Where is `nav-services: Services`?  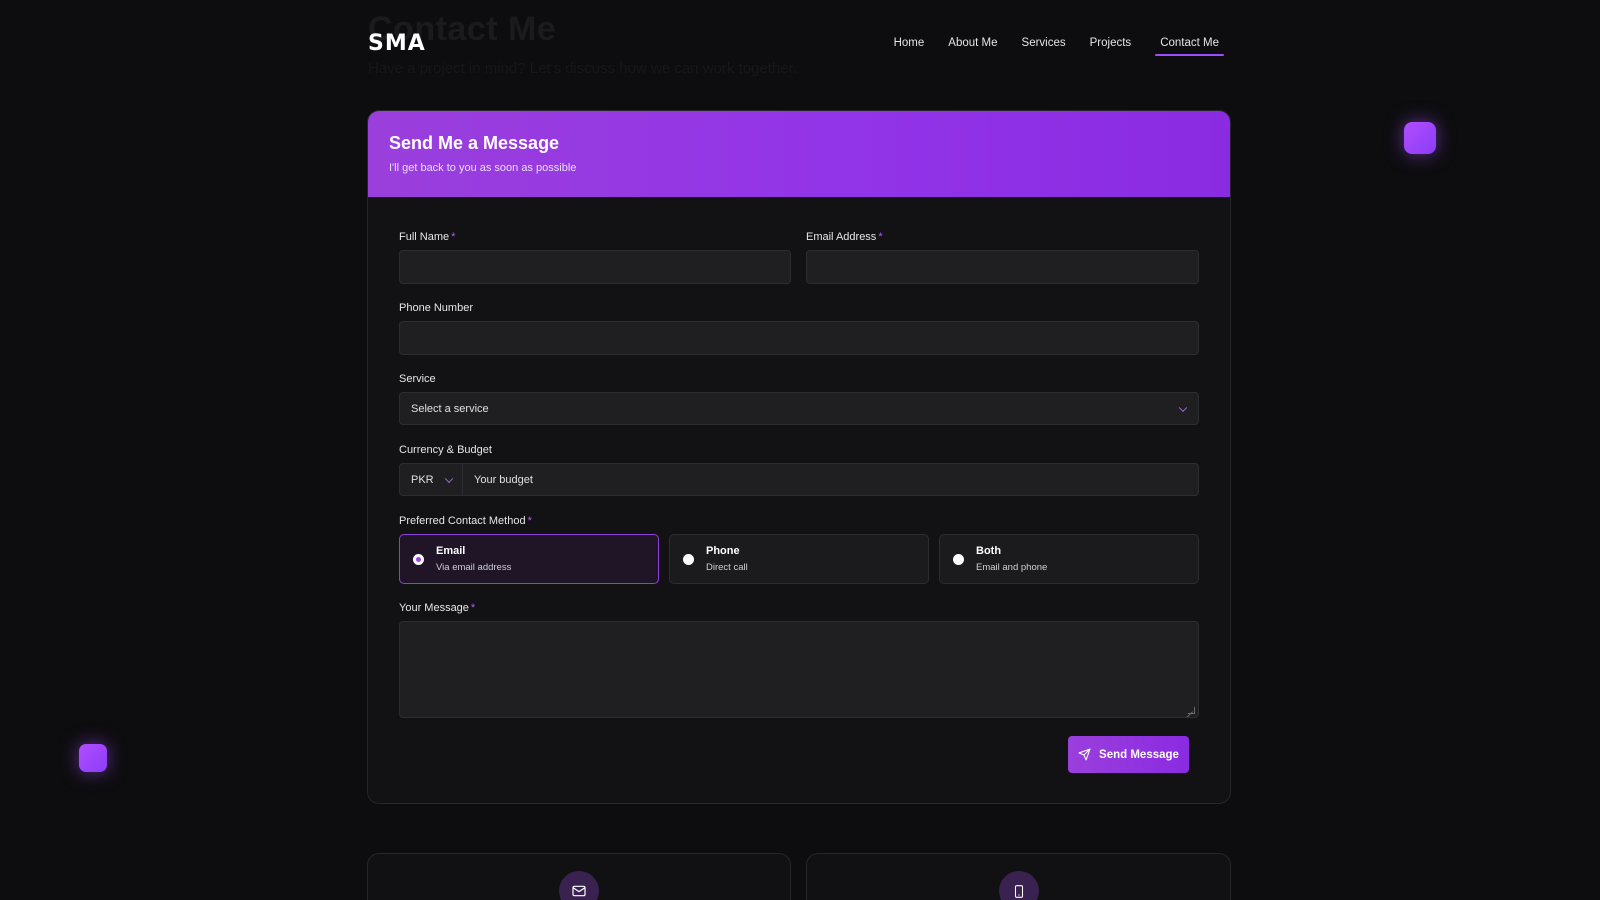
nav-services: Services is located at coordinates (1044, 43).